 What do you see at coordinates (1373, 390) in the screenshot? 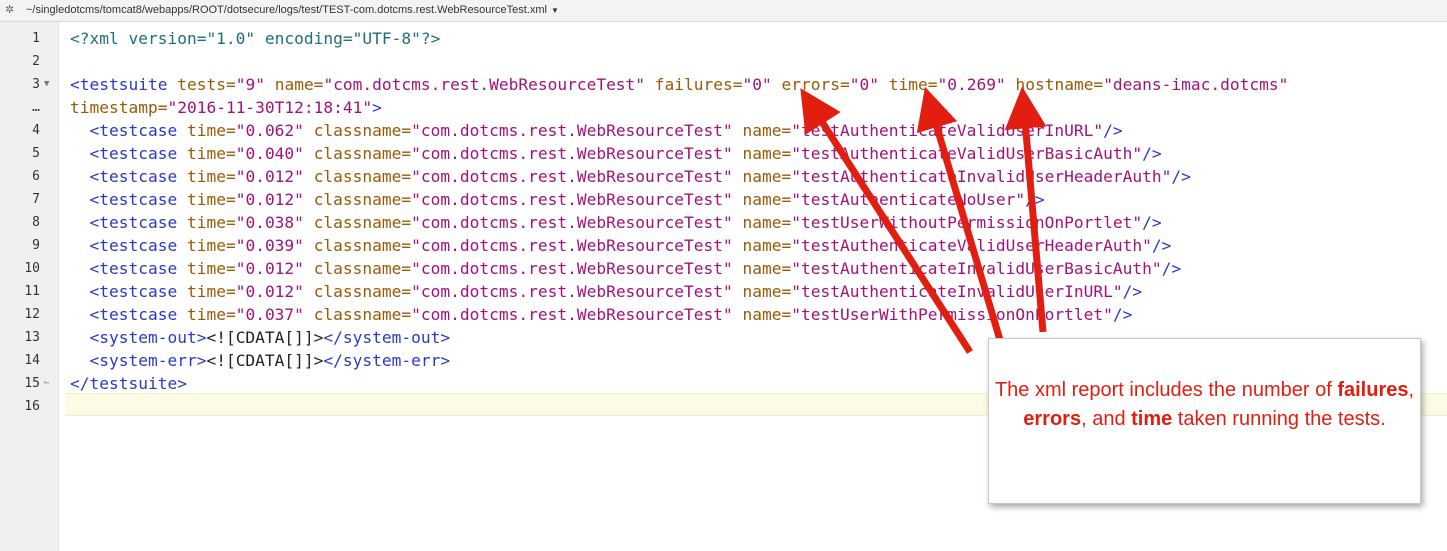
I see `callout-failures: failures` at bounding box center [1373, 390].